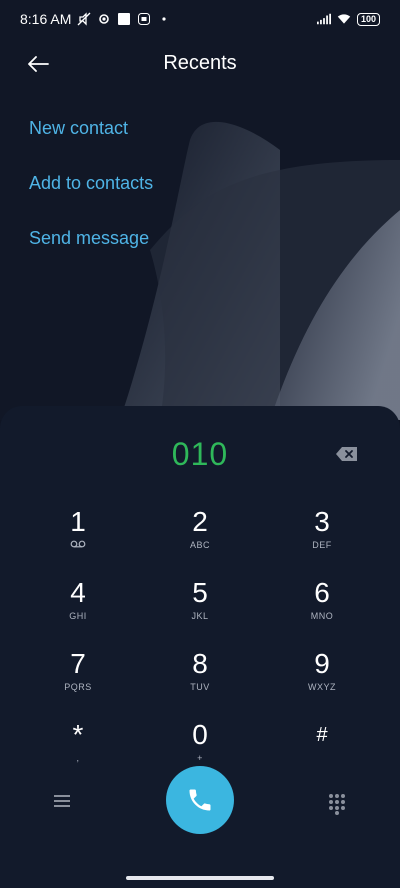 The image size is (400, 888). Describe the element at coordinates (91, 137) in the screenshot. I see `new-contact-link: New contact` at that location.